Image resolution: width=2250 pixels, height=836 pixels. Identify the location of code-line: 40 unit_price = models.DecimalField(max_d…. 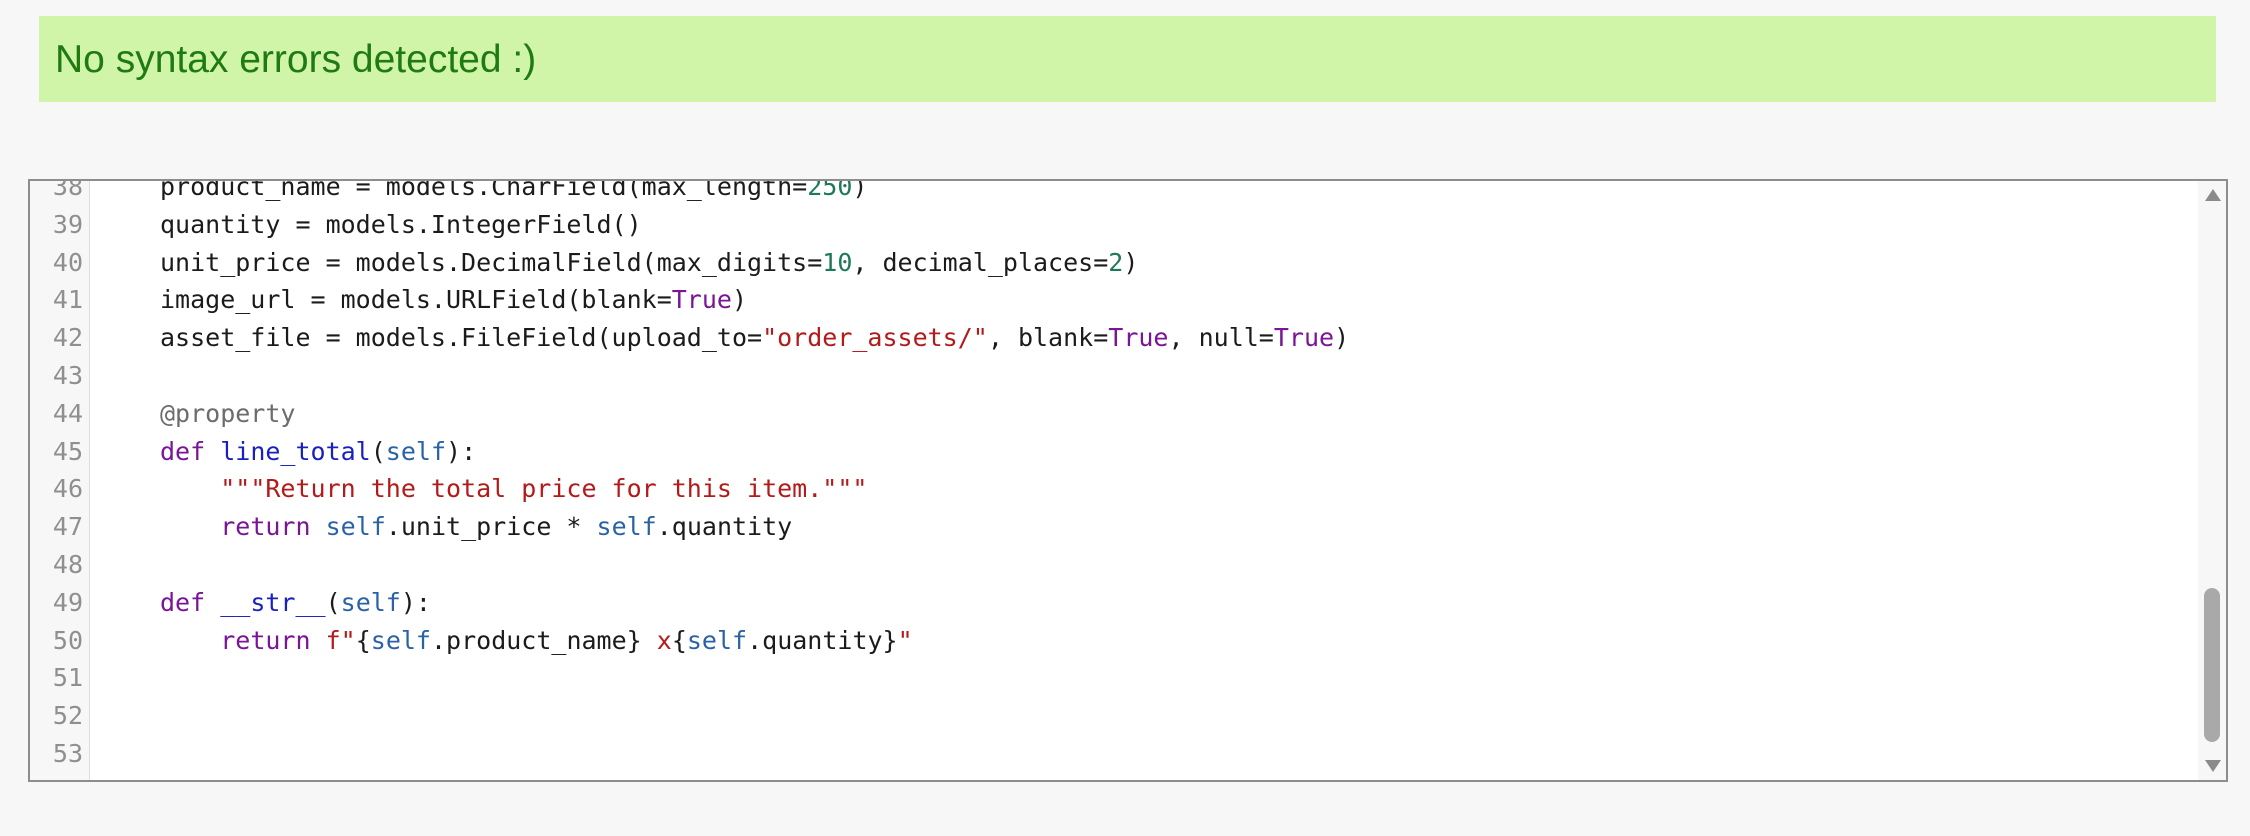
(1113, 263).